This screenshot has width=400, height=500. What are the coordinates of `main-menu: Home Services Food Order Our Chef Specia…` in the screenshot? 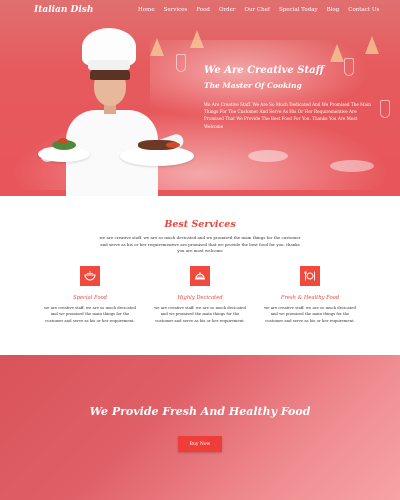 It's located at (263, 10).